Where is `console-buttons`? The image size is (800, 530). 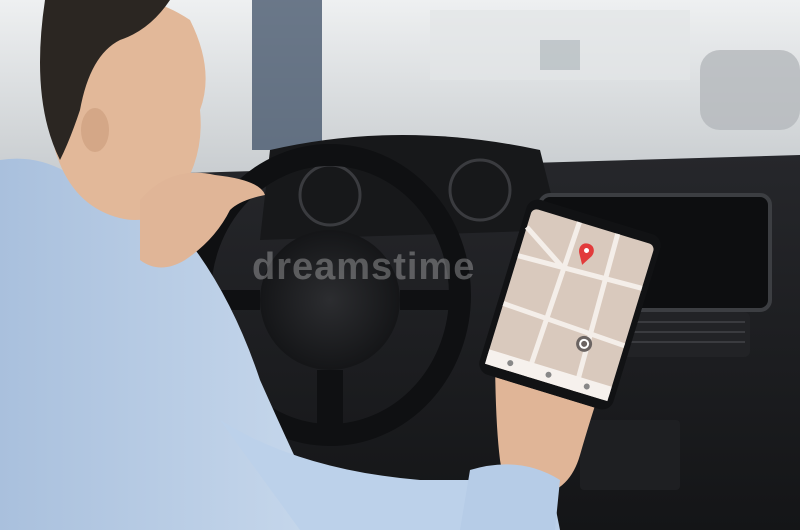
console-buttons is located at coordinates (630, 455).